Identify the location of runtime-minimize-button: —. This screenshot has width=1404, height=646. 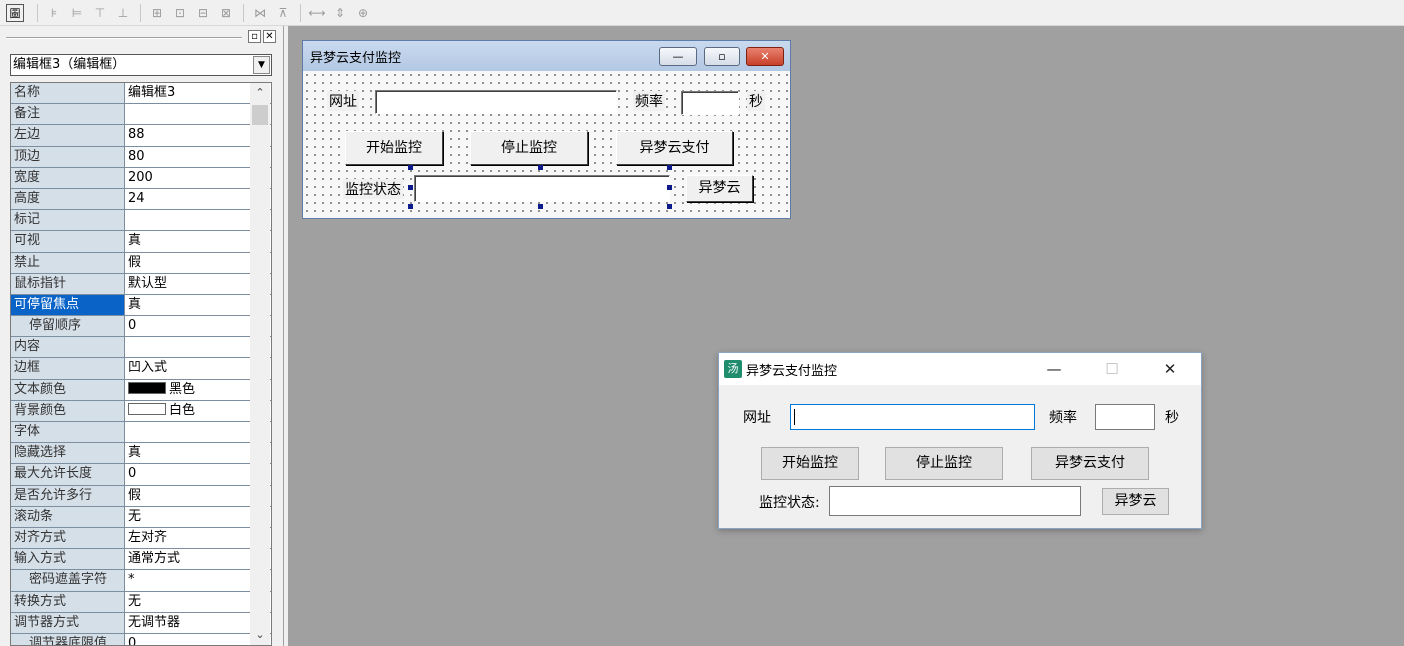
(1054, 369).